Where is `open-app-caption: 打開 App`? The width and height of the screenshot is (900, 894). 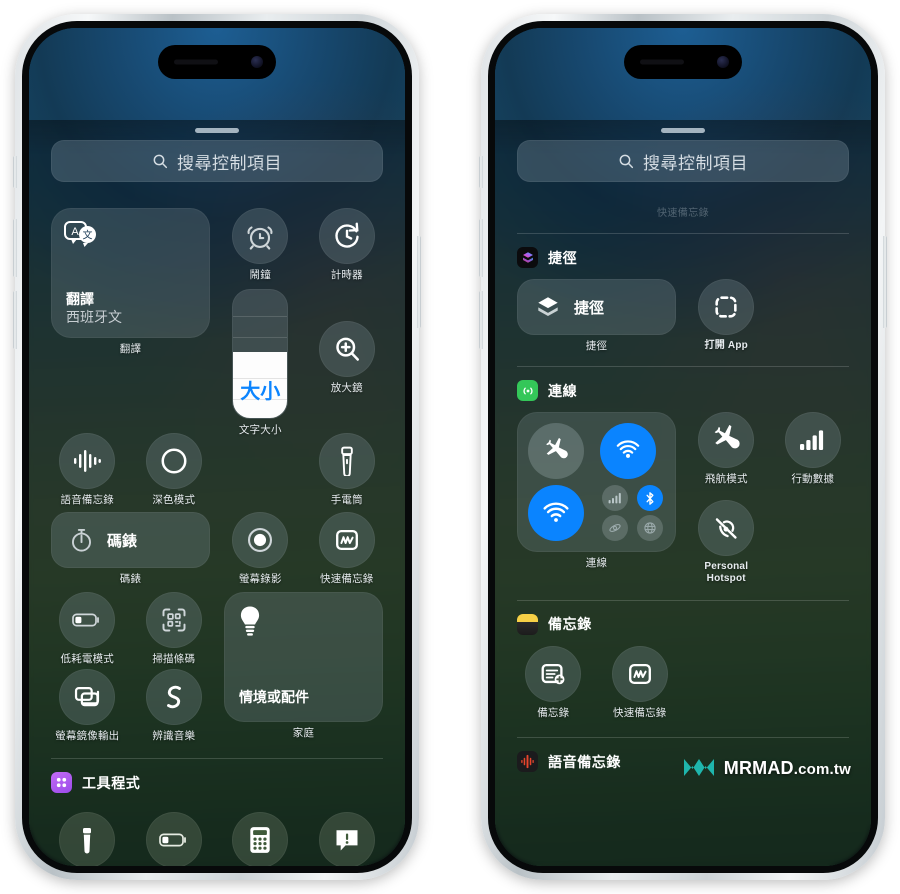
open-app-caption: 打開 App is located at coordinates (726, 345).